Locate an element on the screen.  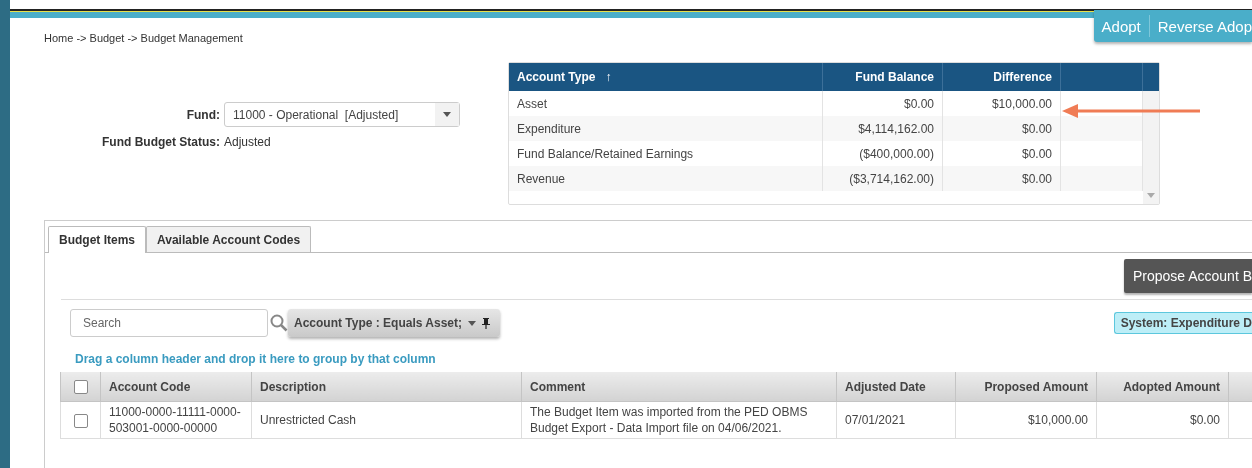
column-header: Adopted Amount is located at coordinates (1162, 387).